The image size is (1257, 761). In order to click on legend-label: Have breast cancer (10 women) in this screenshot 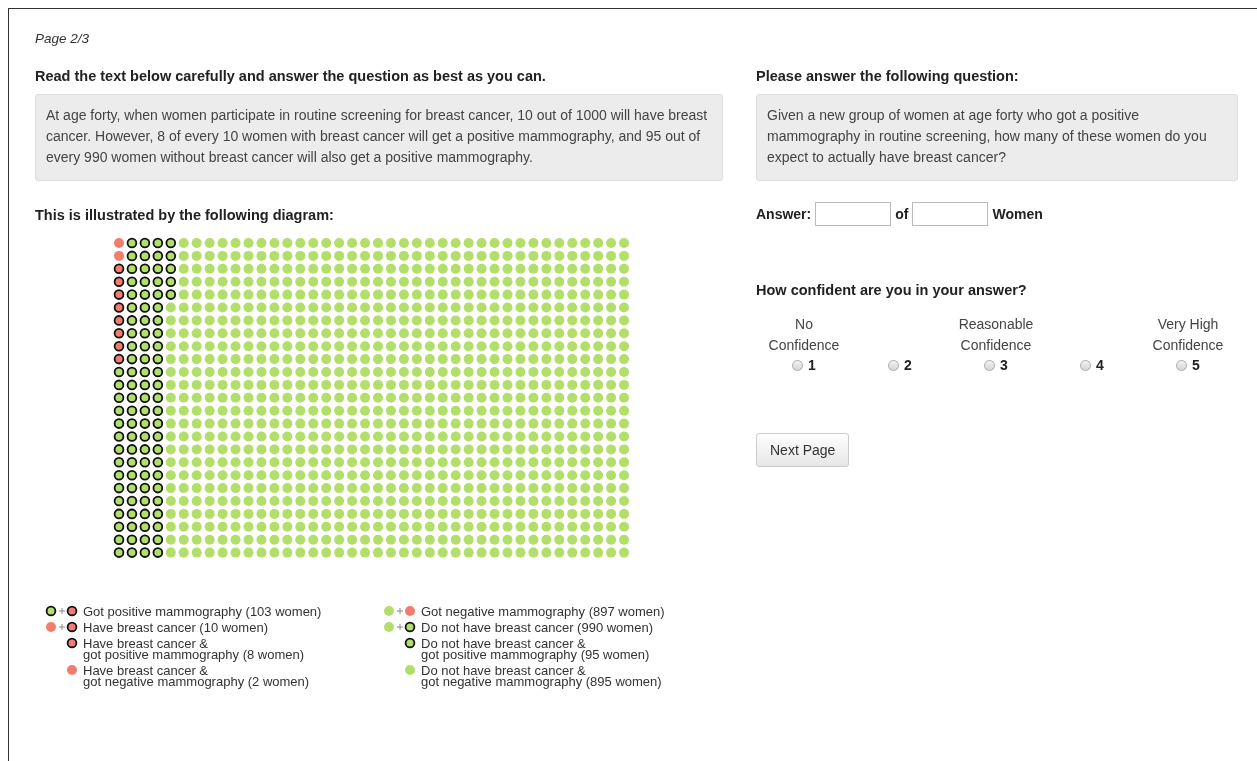, I will do `click(175, 627)`.